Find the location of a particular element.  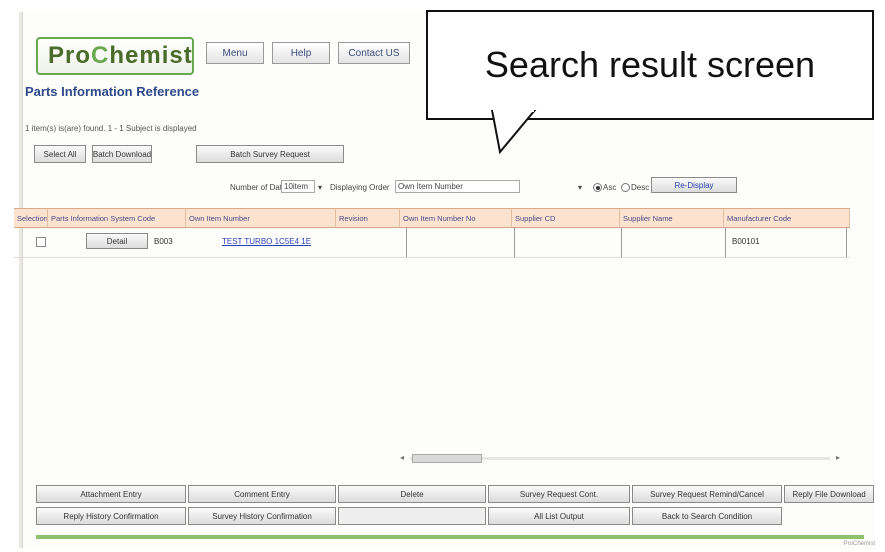

survey-request-cont-button: Survey Request Cont. is located at coordinates (559, 494).